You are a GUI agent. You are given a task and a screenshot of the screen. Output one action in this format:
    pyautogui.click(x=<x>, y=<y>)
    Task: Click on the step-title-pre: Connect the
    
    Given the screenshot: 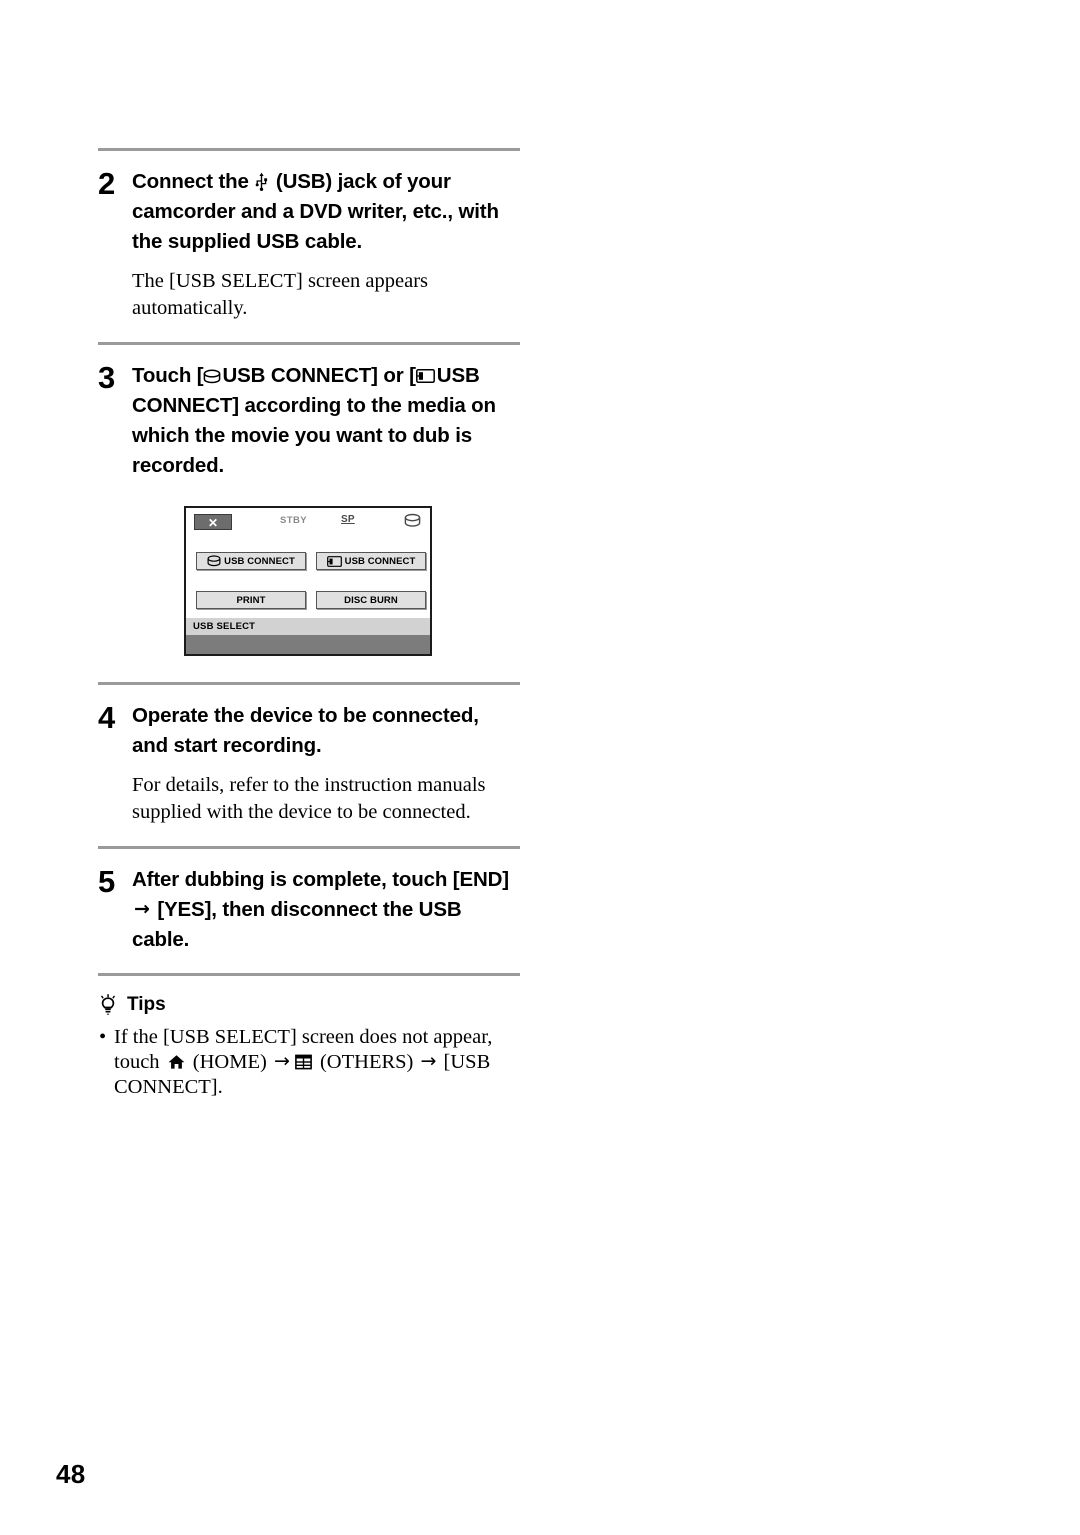 What is the action you would take?
    pyautogui.click(x=193, y=181)
    